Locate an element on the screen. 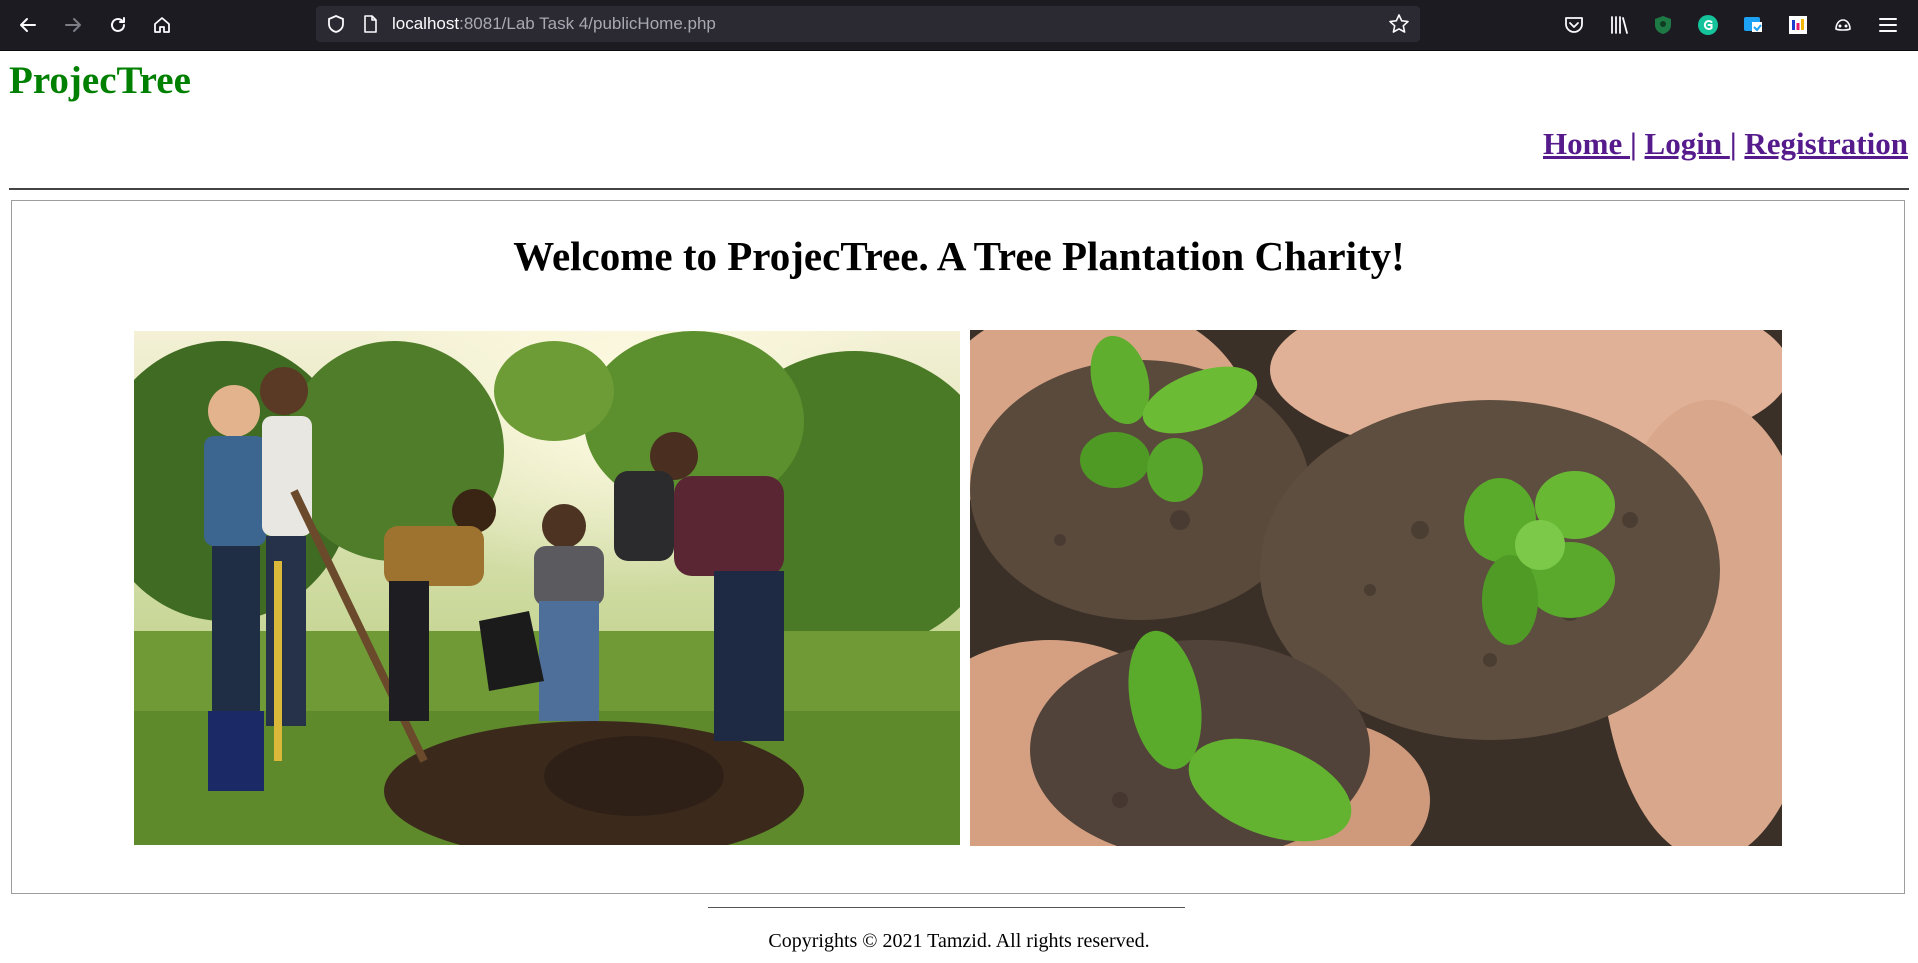  url-text: localhost:8081/Lab Task 4/publicHome.php is located at coordinates (554, 24).